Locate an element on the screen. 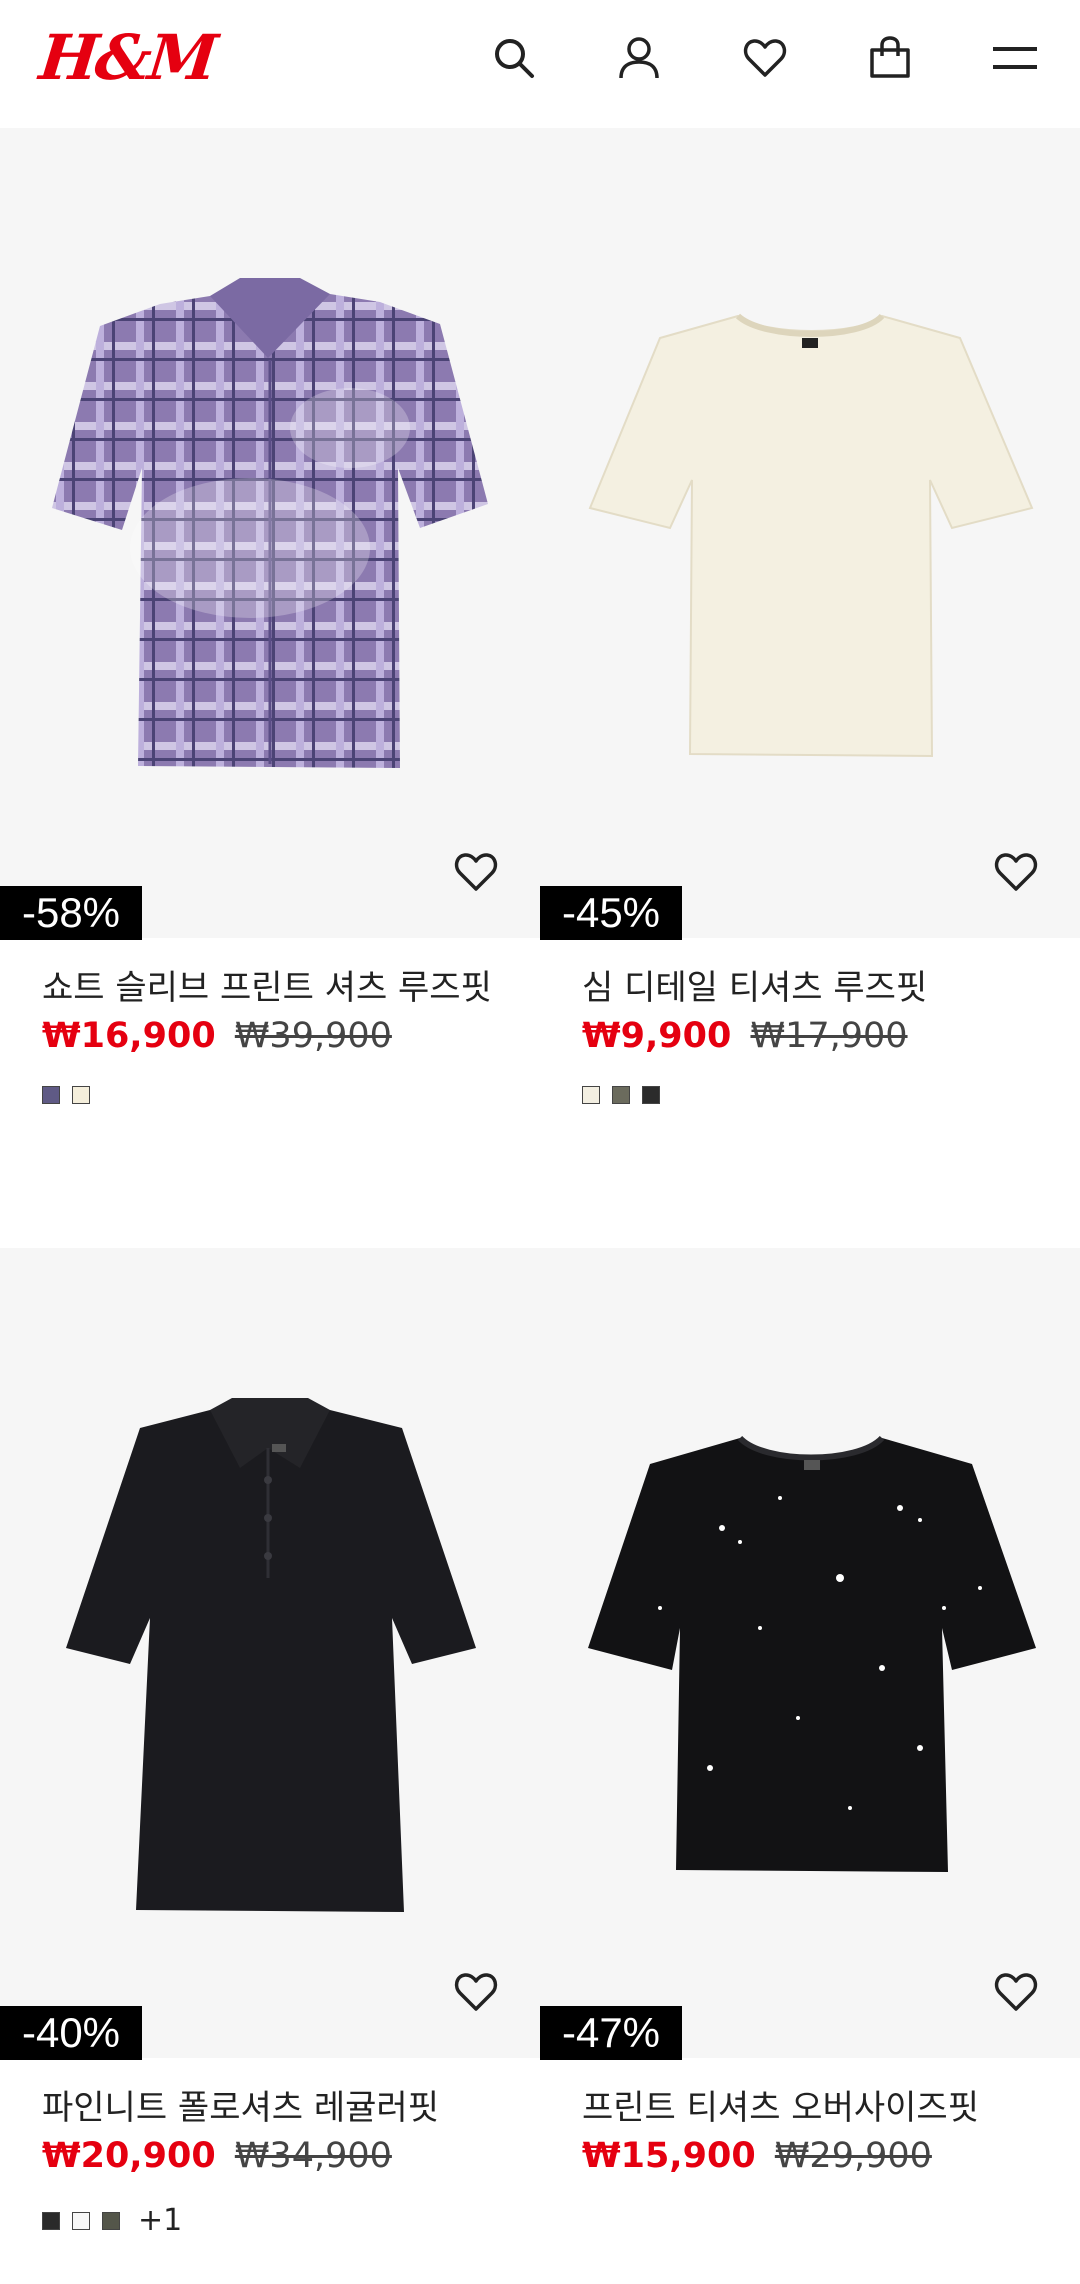  original-price: ₩29,900 is located at coordinates (853, 2156).